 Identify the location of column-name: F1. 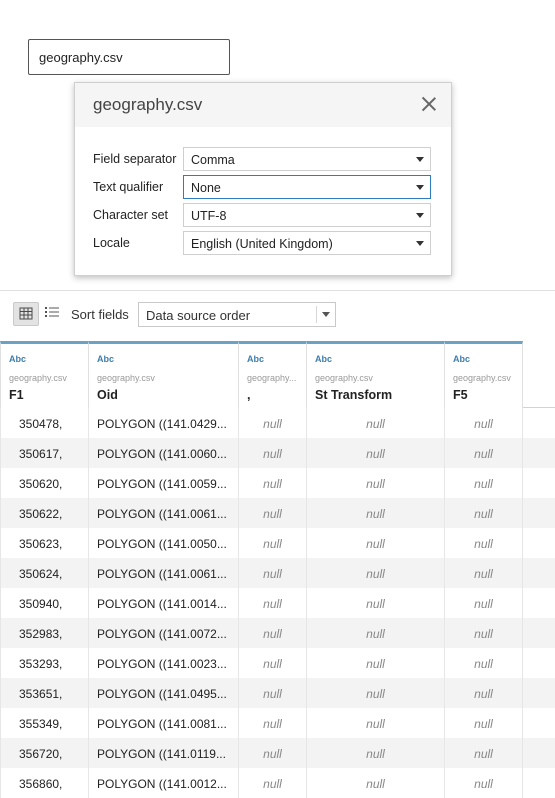
(16, 395).